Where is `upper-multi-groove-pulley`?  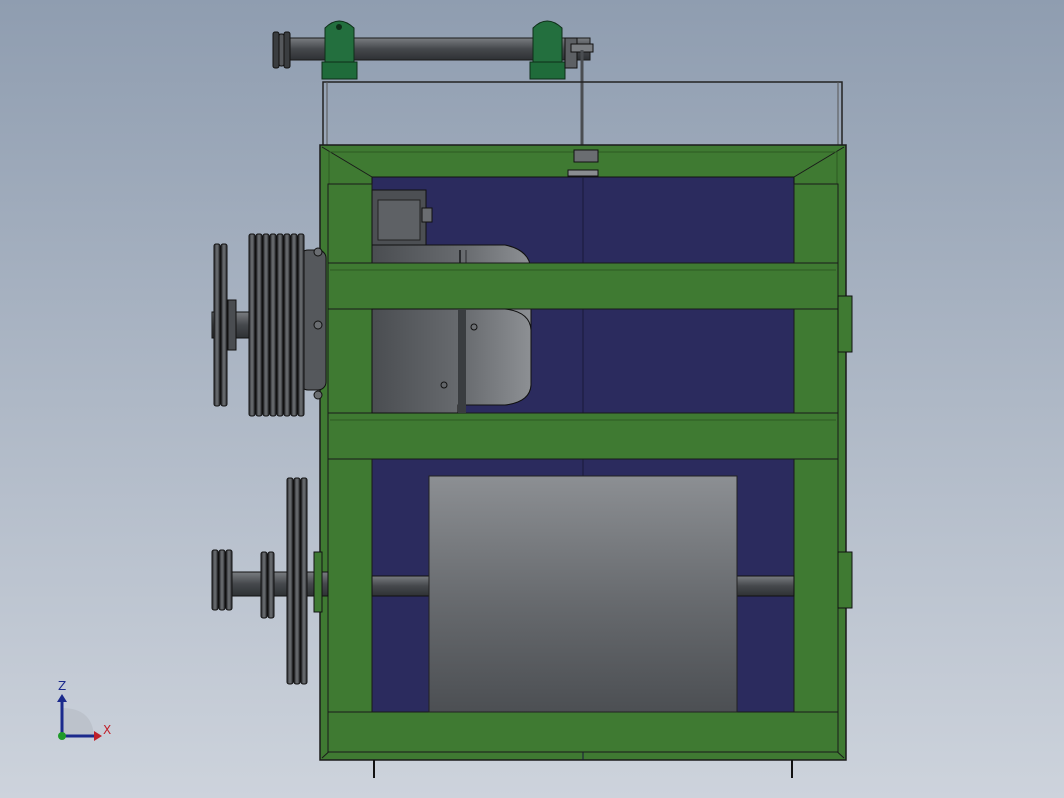
upper-multi-groove-pulley is located at coordinates (276, 325).